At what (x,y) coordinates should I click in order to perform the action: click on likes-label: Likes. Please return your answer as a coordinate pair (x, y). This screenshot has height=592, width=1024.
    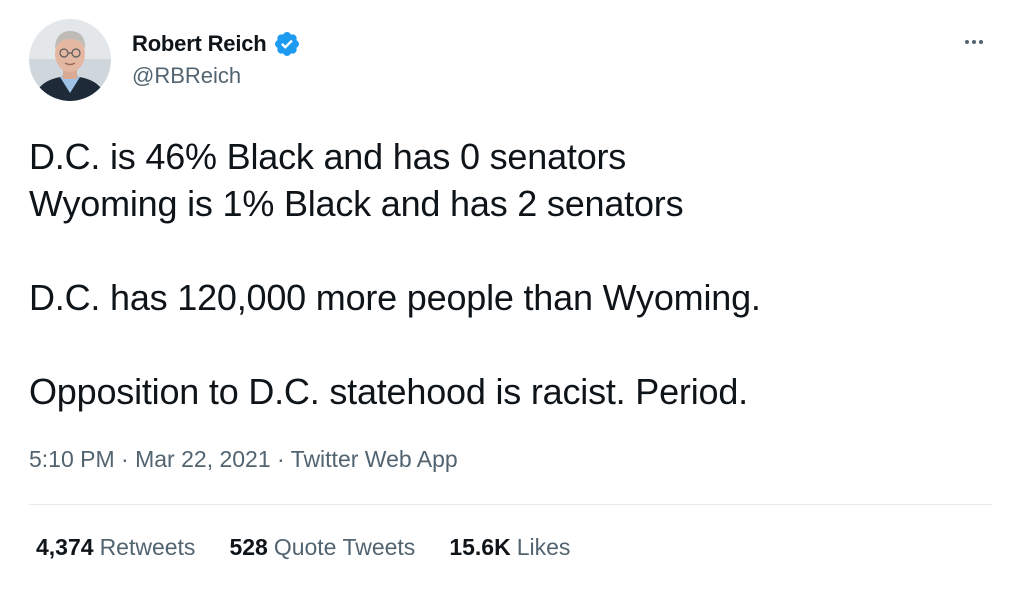
    Looking at the image, I should click on (543, 547).